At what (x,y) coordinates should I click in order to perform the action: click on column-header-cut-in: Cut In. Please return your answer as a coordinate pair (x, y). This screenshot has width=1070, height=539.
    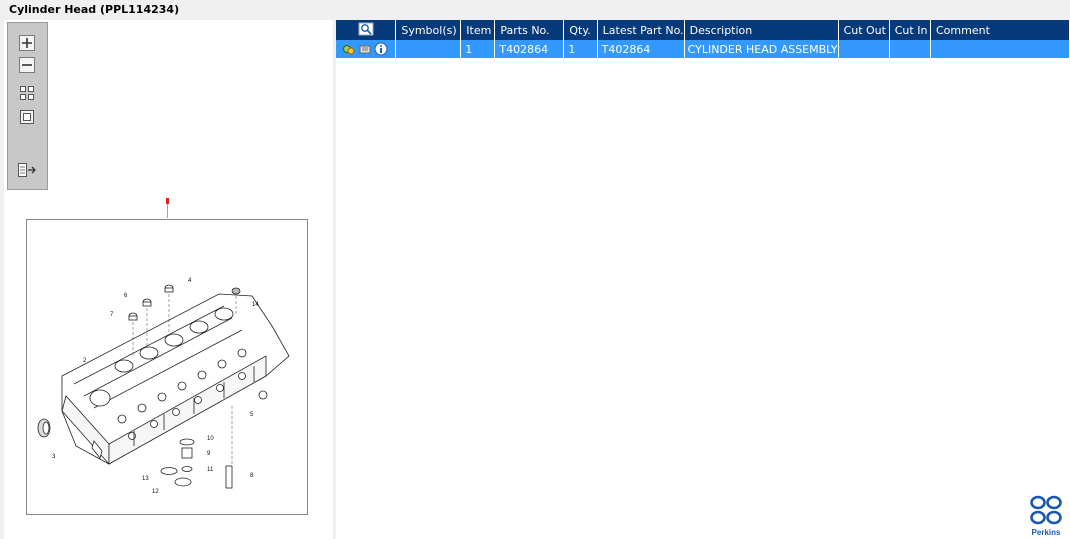
    Looking at the image, I should click on (910, 30).